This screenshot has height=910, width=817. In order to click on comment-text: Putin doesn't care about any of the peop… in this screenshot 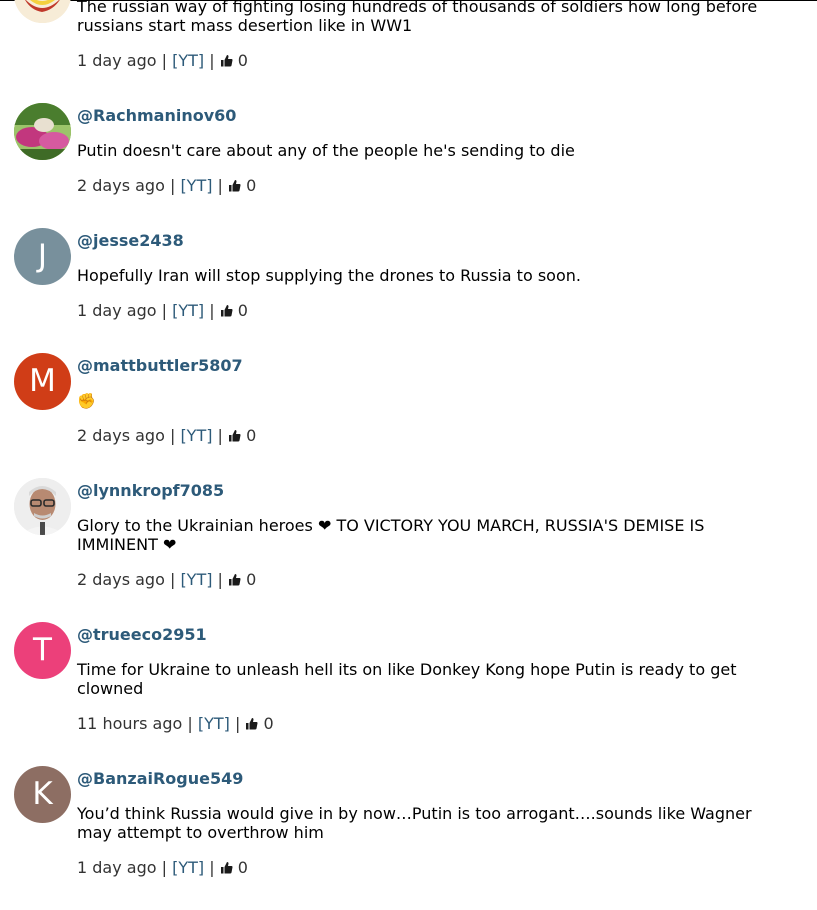, I will do `click(326, 150)`.